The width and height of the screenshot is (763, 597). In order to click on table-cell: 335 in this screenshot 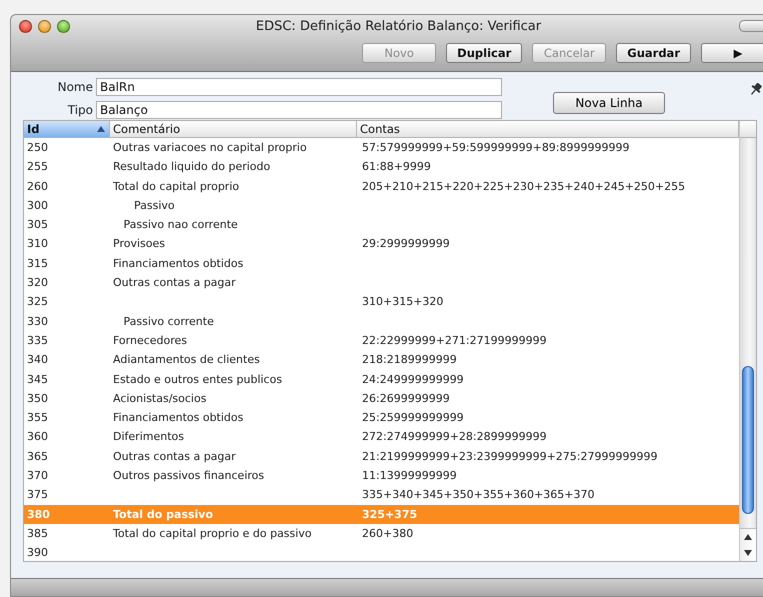, I will do `click(37, 340)`.